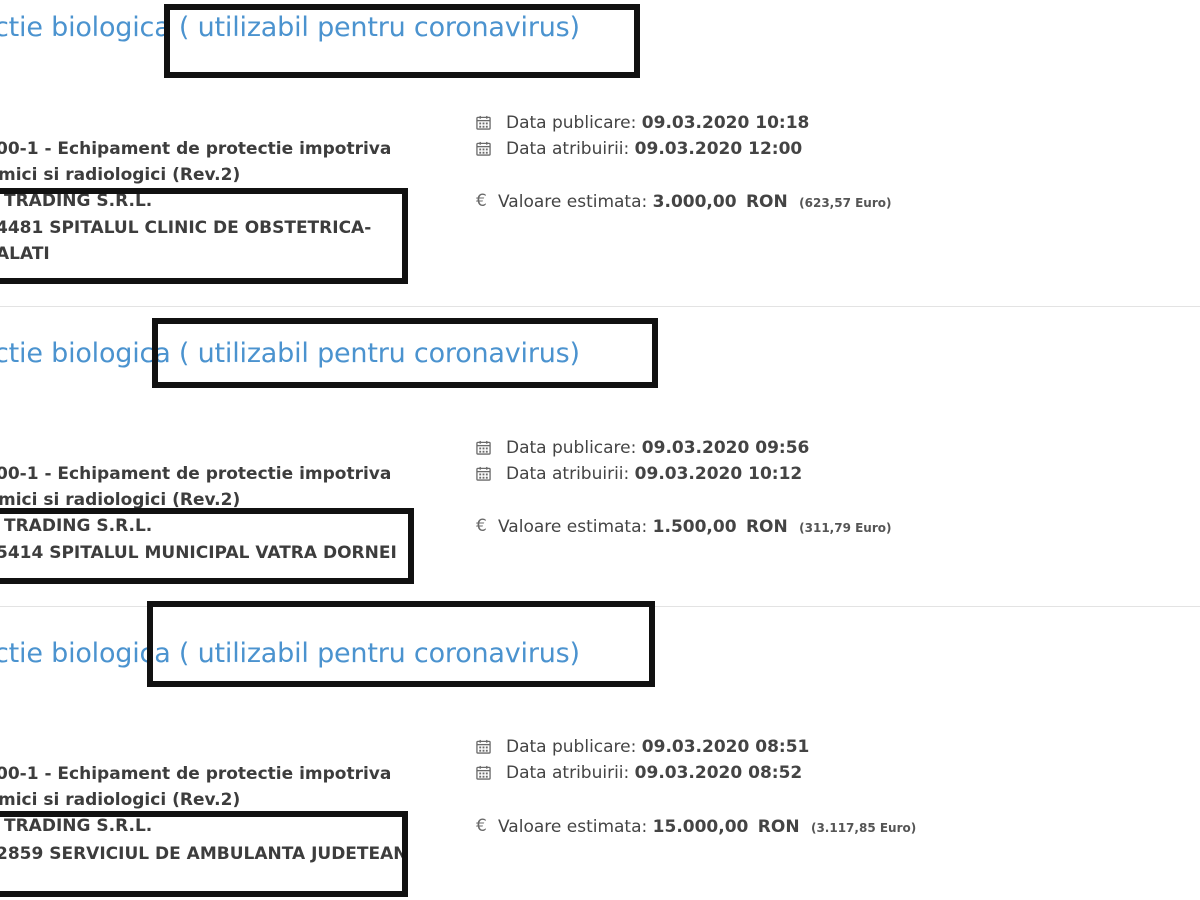 This screenshot has width=1200, height=900. I want to click on estimated-value-eur: (311,79 Euro), so click(845, 528).